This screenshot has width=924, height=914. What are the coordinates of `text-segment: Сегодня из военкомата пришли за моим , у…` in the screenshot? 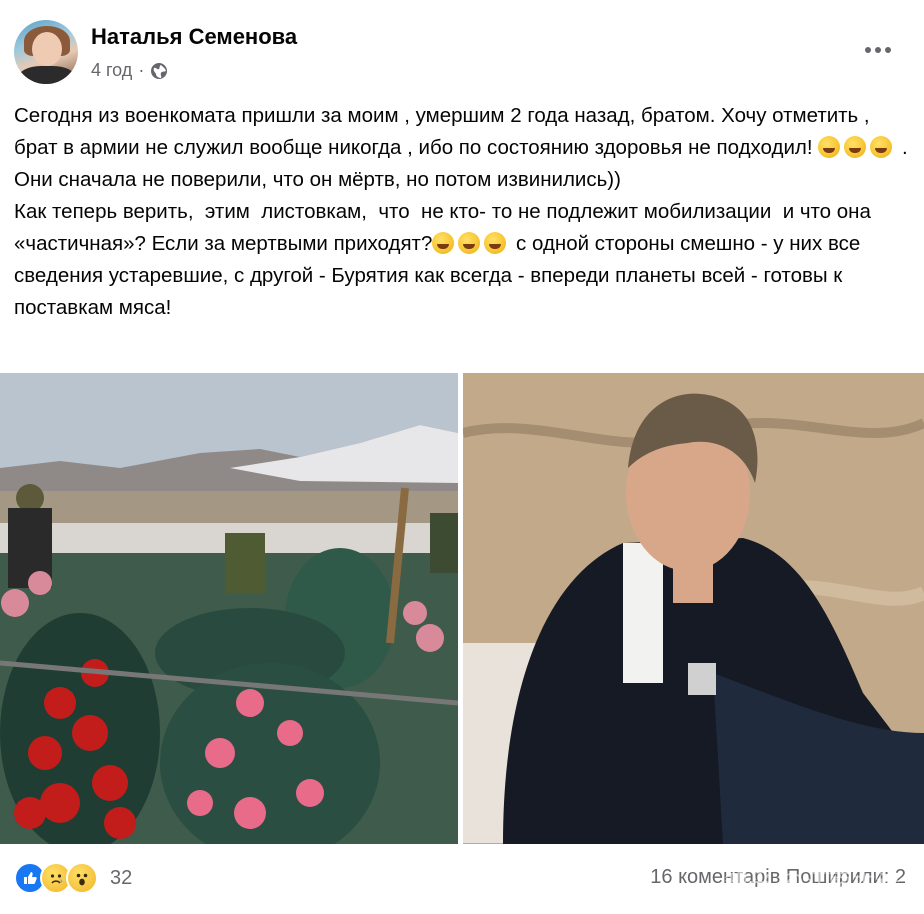 It's located at (445, 131).